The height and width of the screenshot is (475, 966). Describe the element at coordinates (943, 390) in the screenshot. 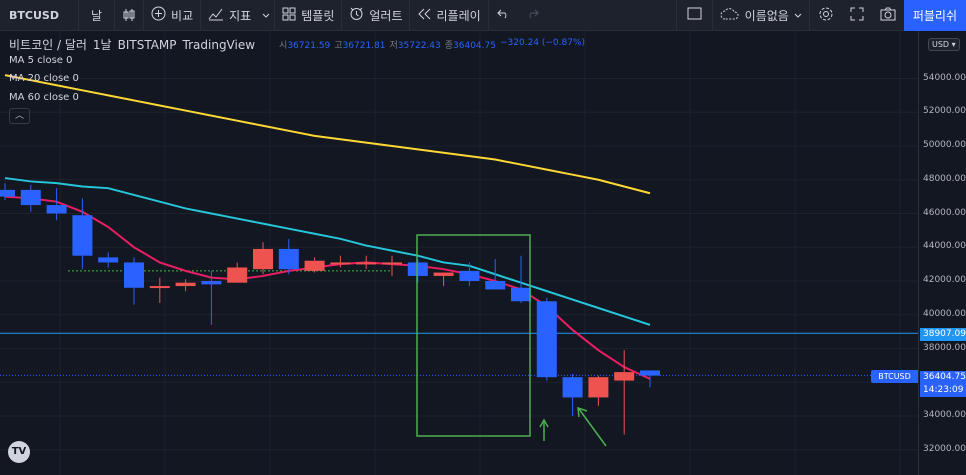

I see `countdown-timer: 14:23:09` at that location.